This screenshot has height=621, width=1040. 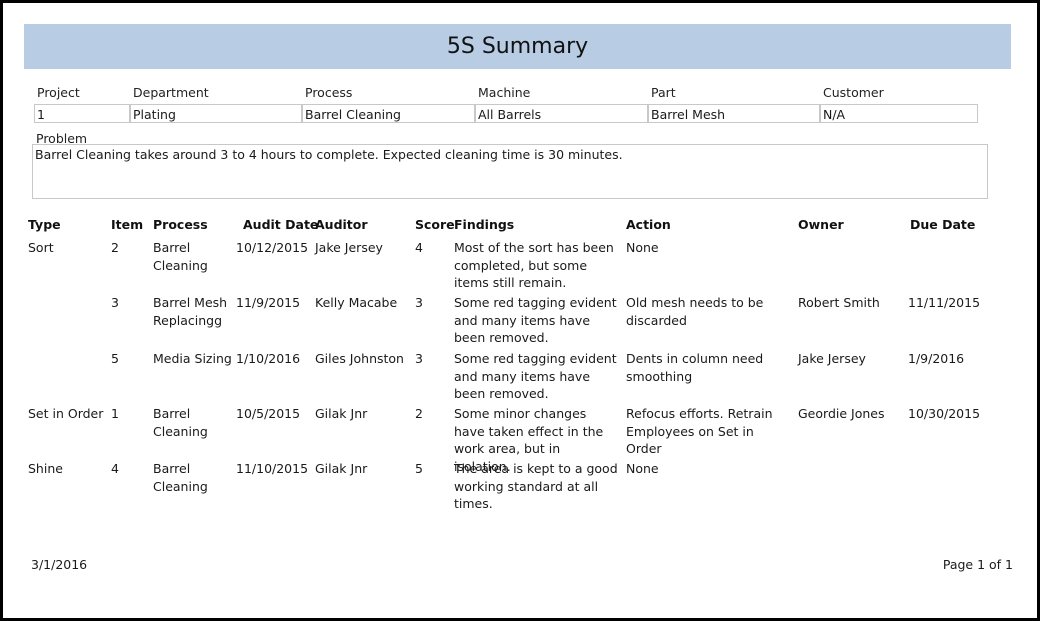 What do you see at coordinates (115, 468) in the screenshot?
I see `cell-item: 4` at bounding box center [115, 468].